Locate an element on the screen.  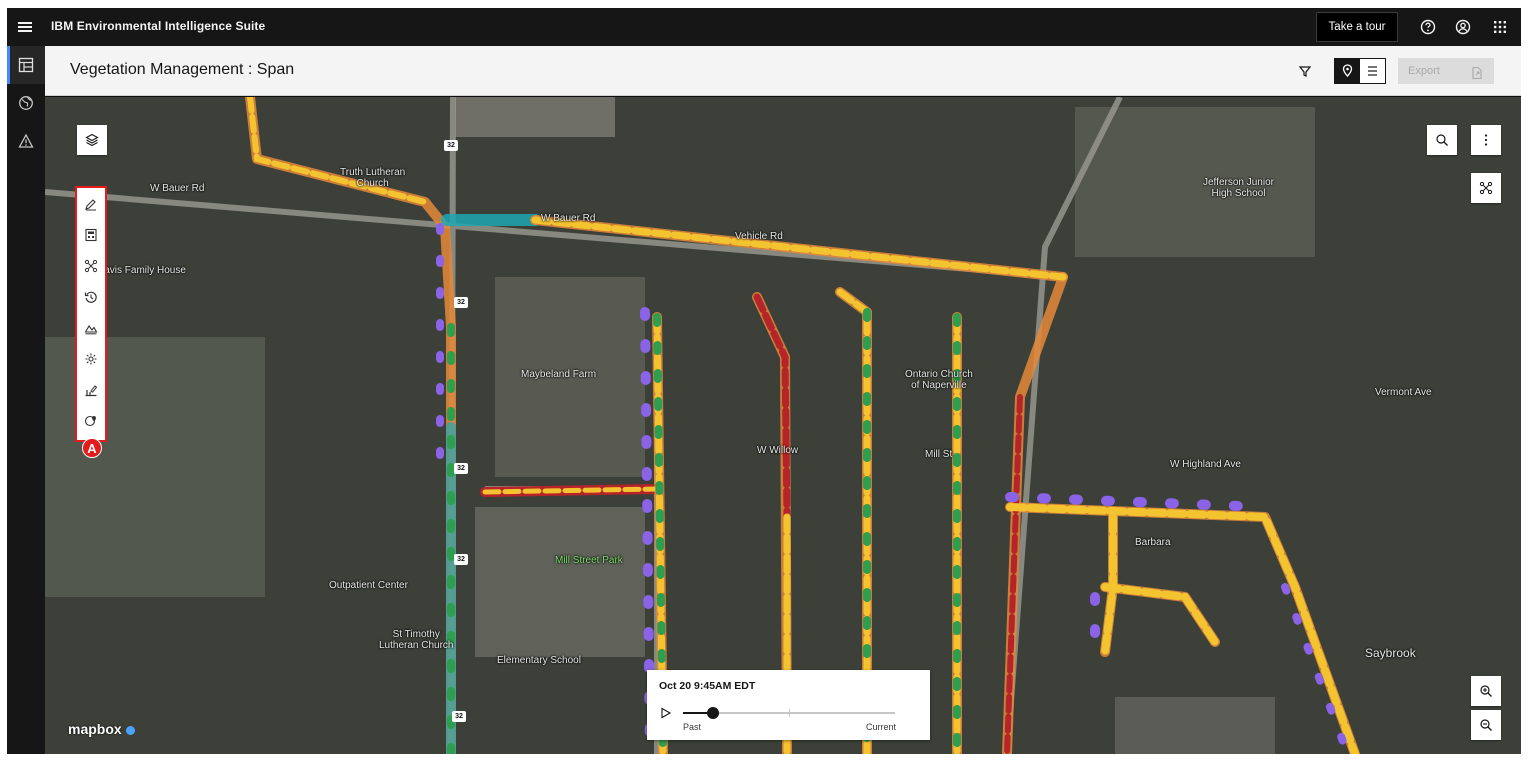
layers-terrain-icon is located at coordinates (91, 330).